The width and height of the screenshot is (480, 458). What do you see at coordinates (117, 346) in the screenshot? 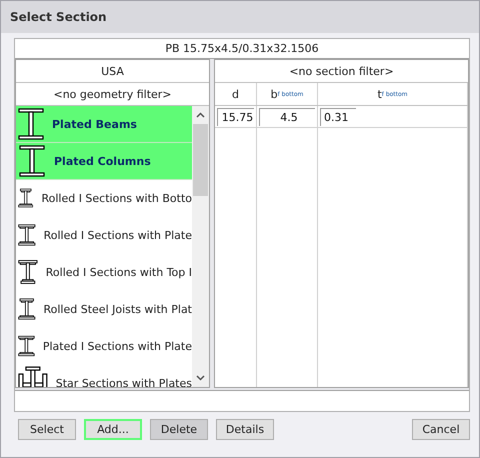
I see `item-label: Plated I Sections with Plate` at bounding box center [117, 346].